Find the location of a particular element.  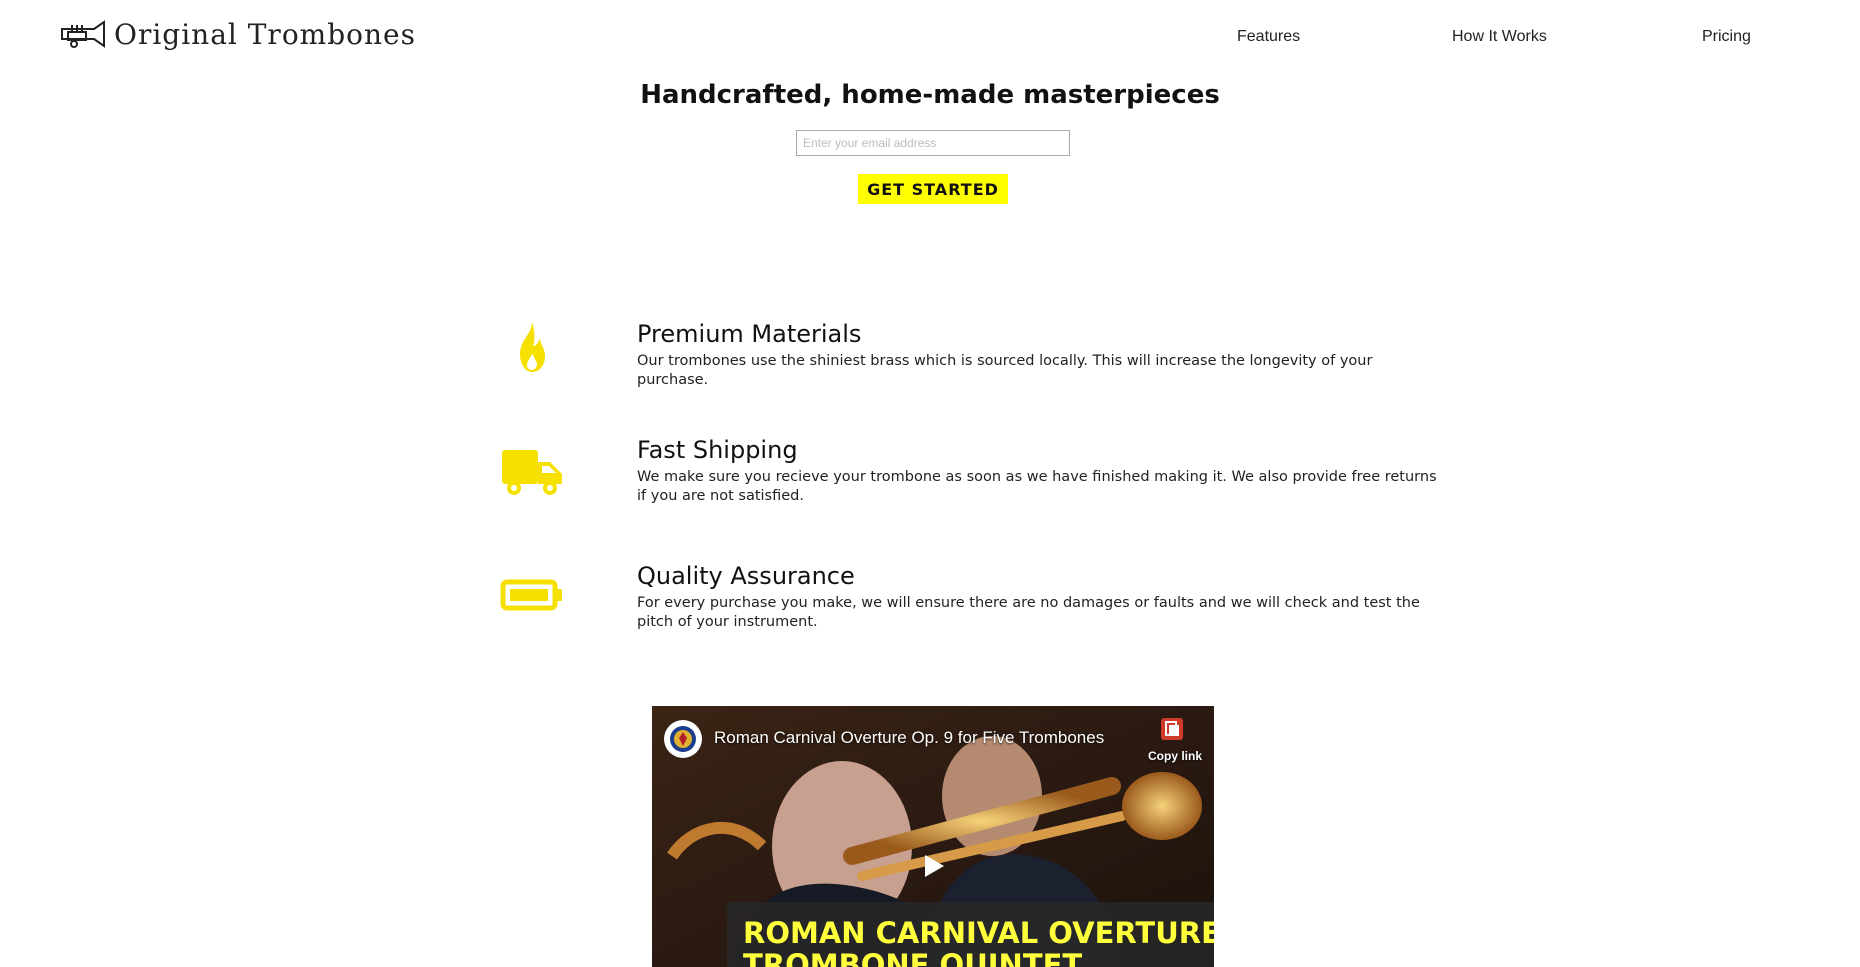

feature-title: Fast Shipping is located at coordinates (717, 450).